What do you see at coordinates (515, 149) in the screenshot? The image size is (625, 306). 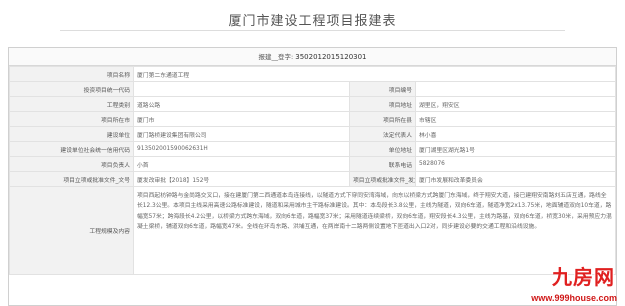 I see `unit-address-value: 厦门湖里区湖光路1号` at bounding box center [515, 149].